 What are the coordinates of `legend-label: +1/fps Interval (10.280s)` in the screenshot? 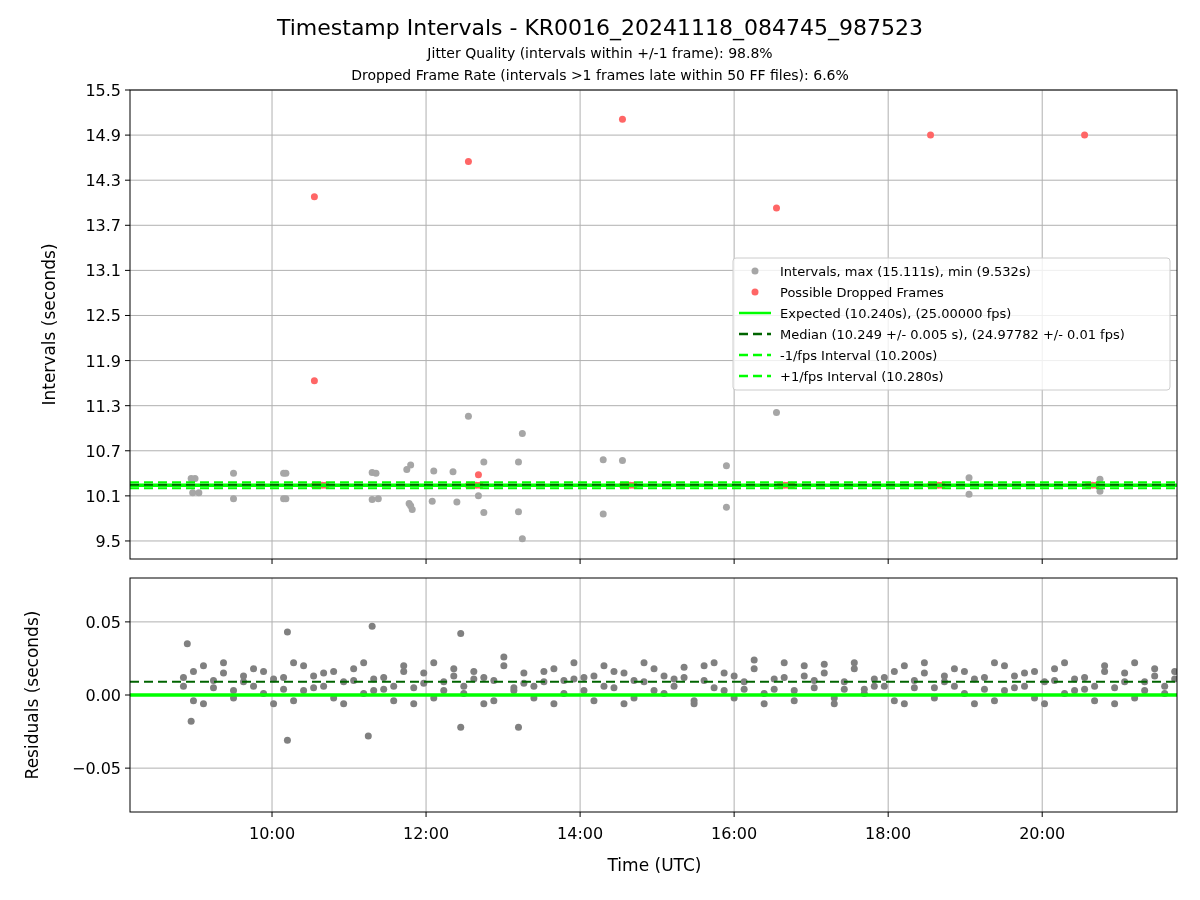 It's located at (862, 376).